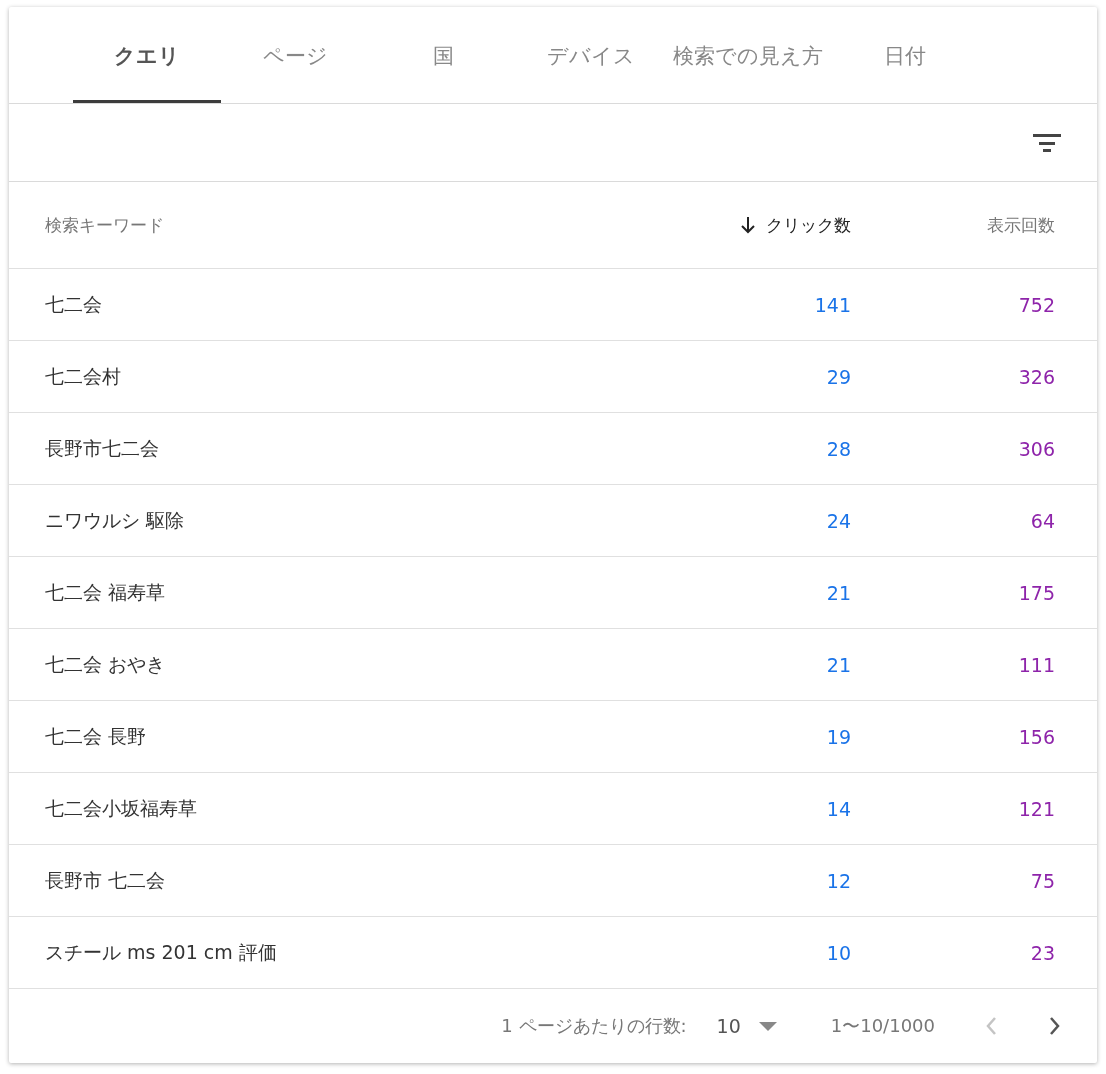 The width and height of the screenshot is (1106, 1074). Describe the element at coordinates (1042, 520) in the screenshot. I see `table-cell: 64` at that location.